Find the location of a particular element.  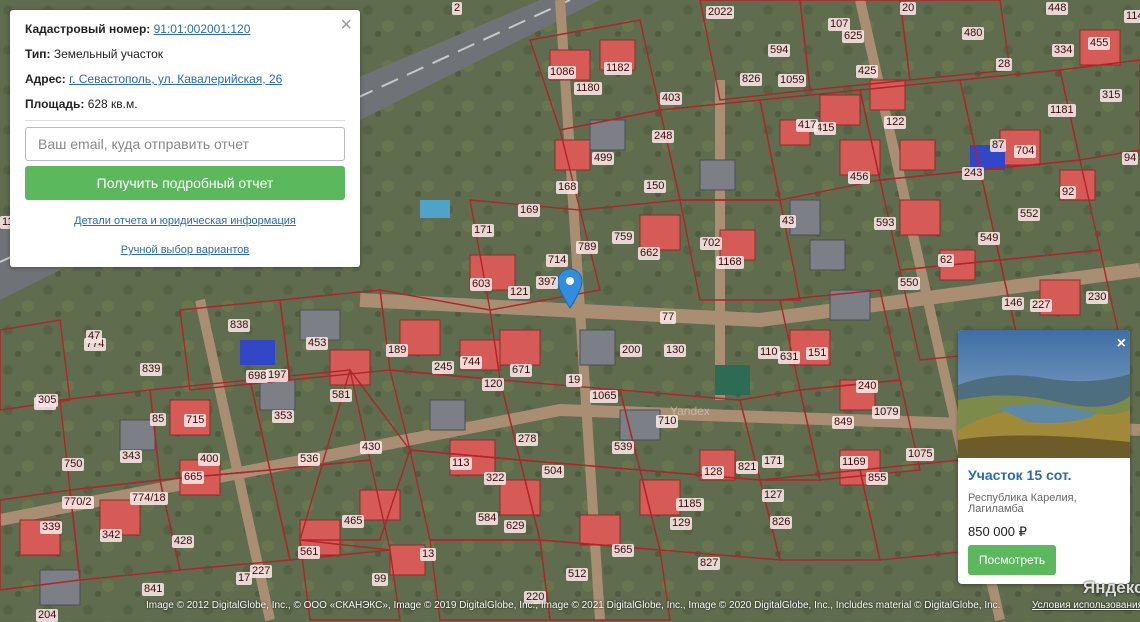

parcel-label: 43 is located at coordinates (788, 221).